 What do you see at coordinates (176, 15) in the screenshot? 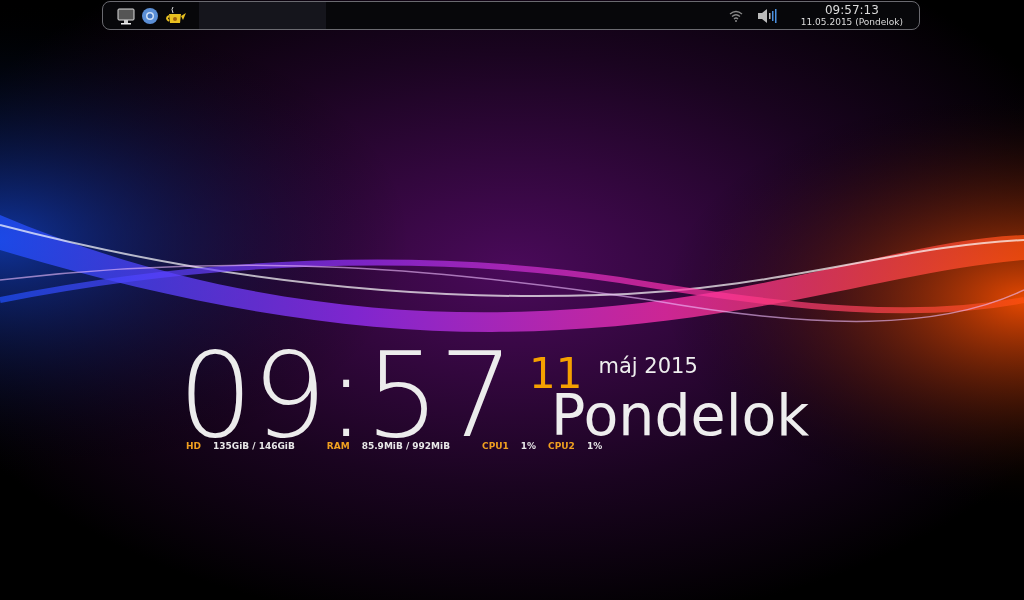
I see `teapot-icon` at bounding box center [176, 15].